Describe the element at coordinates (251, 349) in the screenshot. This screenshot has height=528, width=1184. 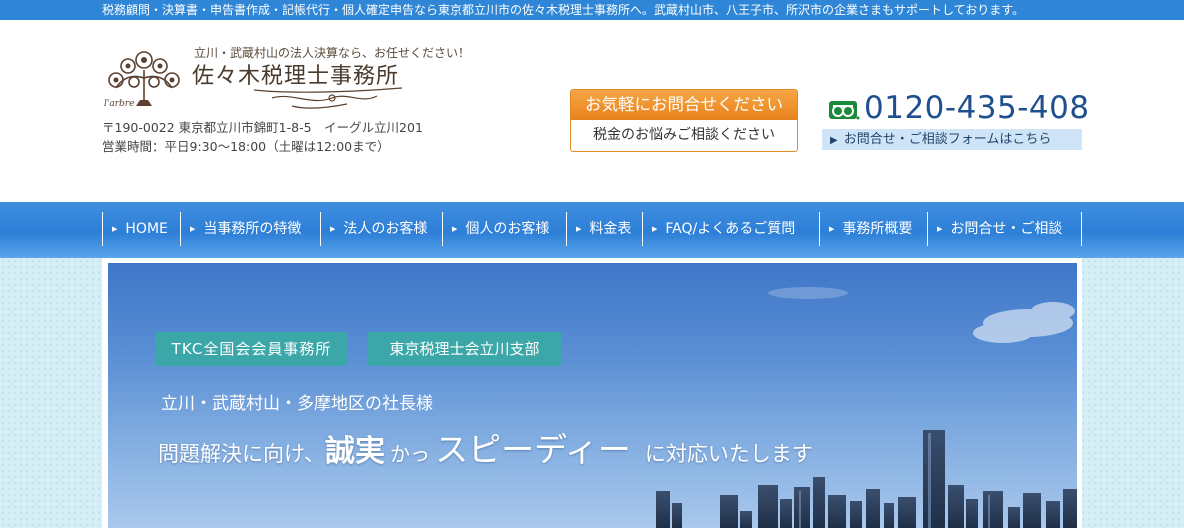
I see `tkc-member-badge: TKC全国会会員事務所` at that location.